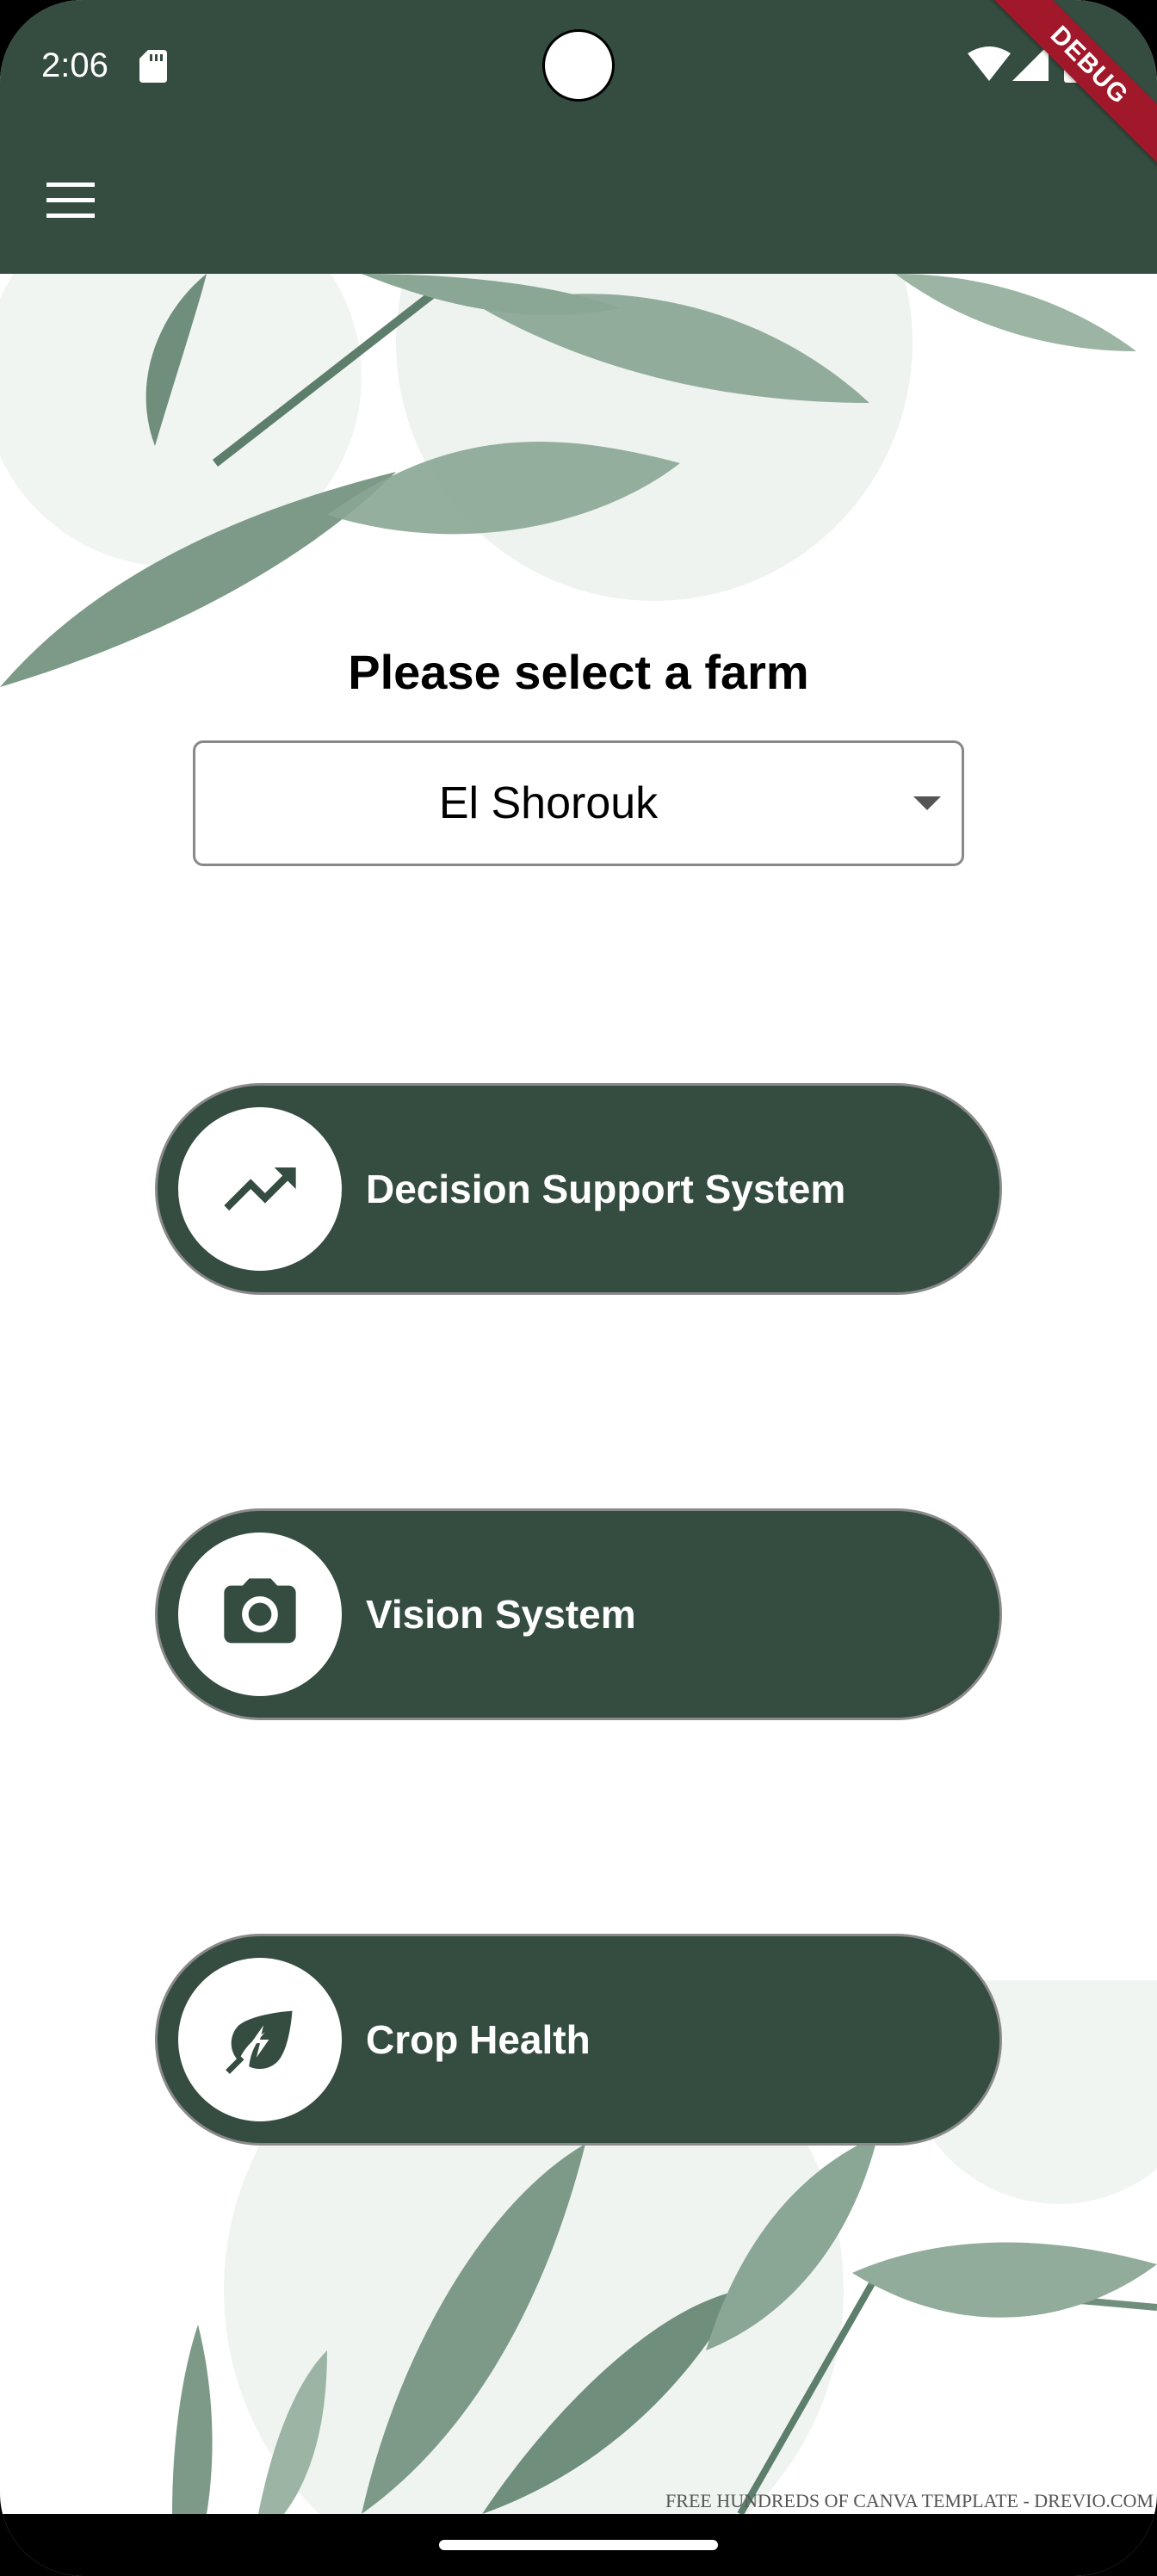 This screenshot has width=1157, height=2576. Describe the element at coordinates (990, 64) in the screenshot. I see `wifi-icon` at that location.